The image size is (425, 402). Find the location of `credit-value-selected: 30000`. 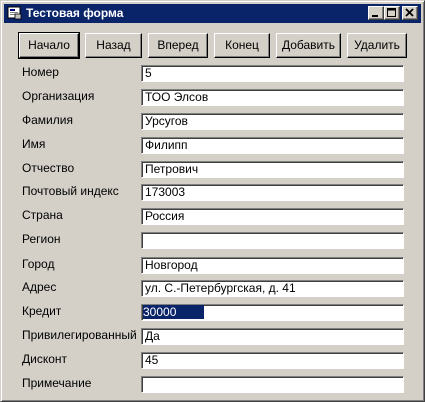

credit-value-selected: 30000 is located at coordinates (174, 312).